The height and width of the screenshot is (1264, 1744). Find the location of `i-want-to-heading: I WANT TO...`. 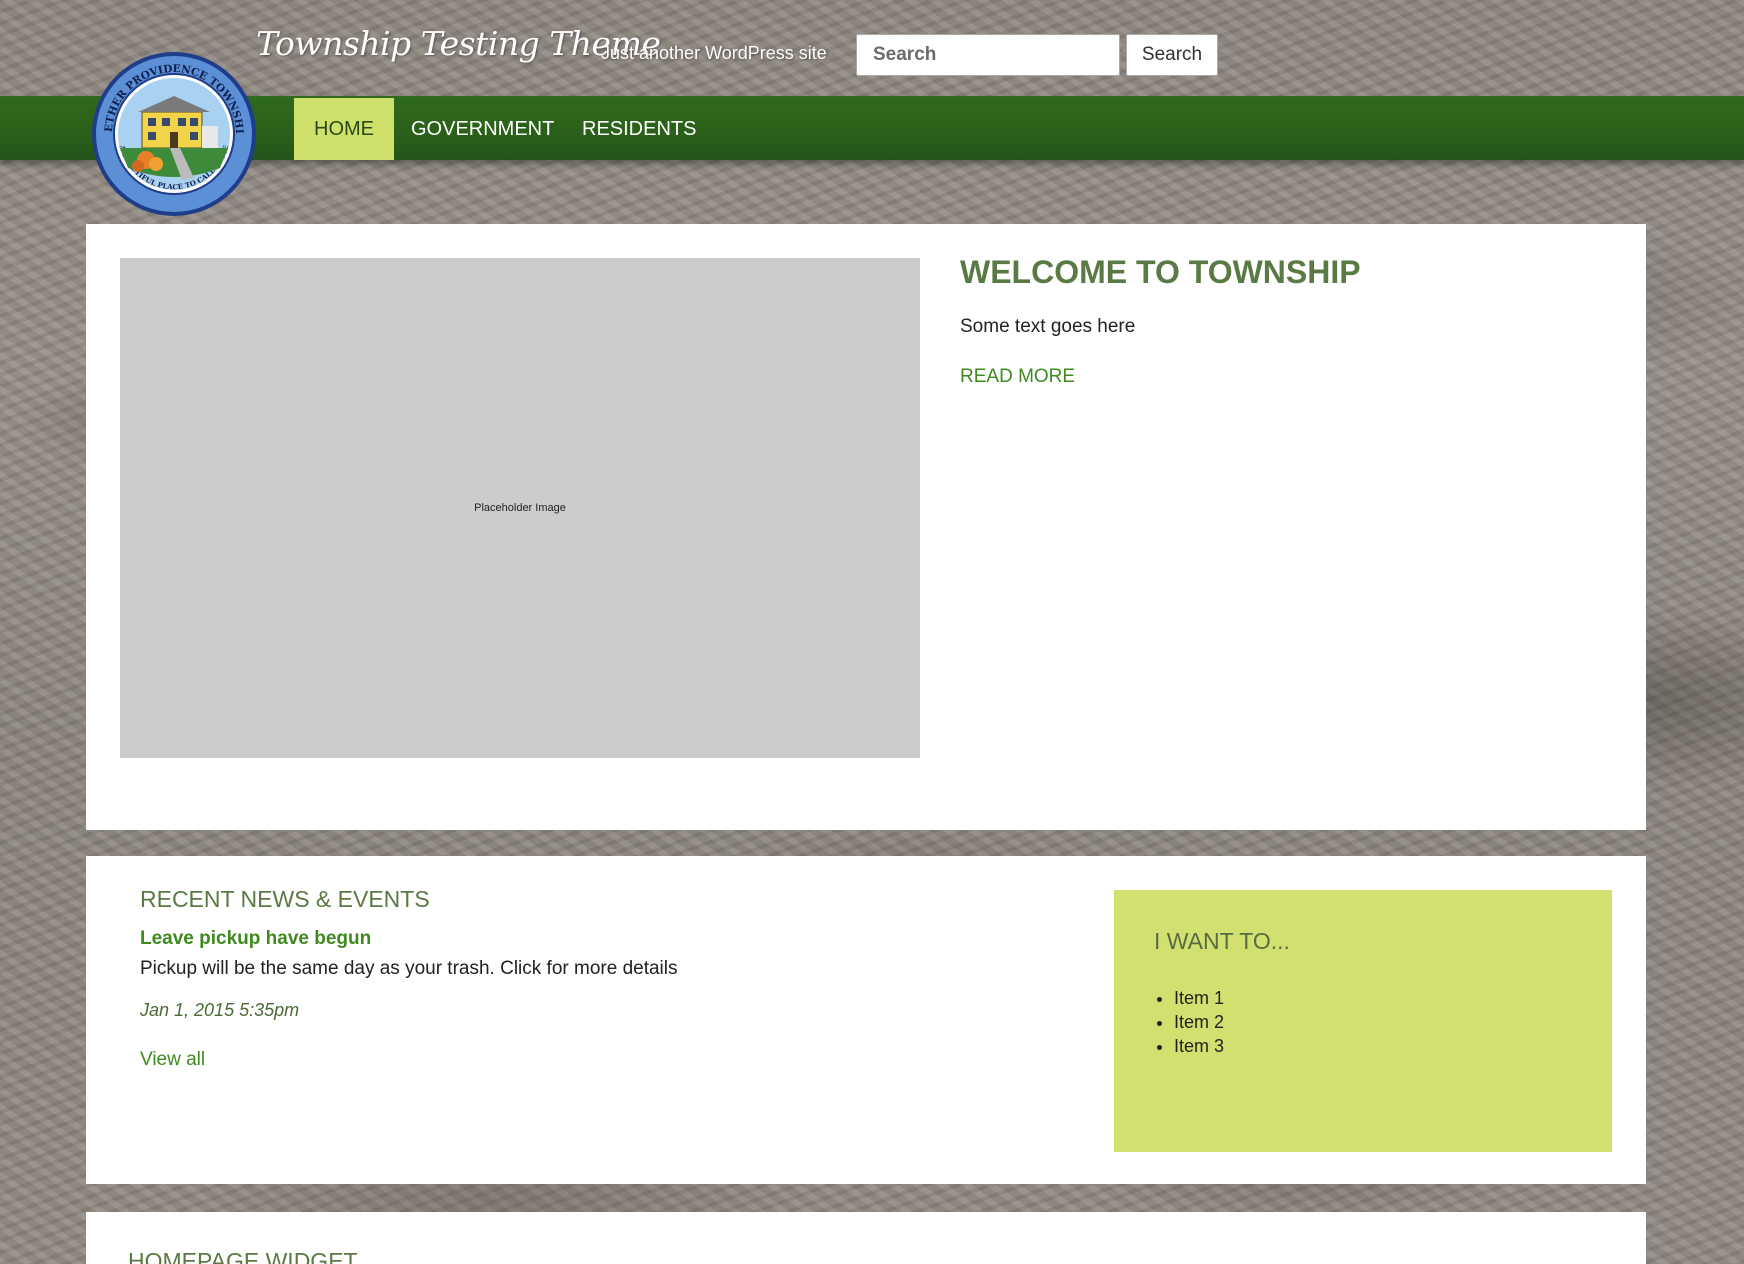

i-want-to-heading: I WANT TO... is located at coordinates (1222, 941).